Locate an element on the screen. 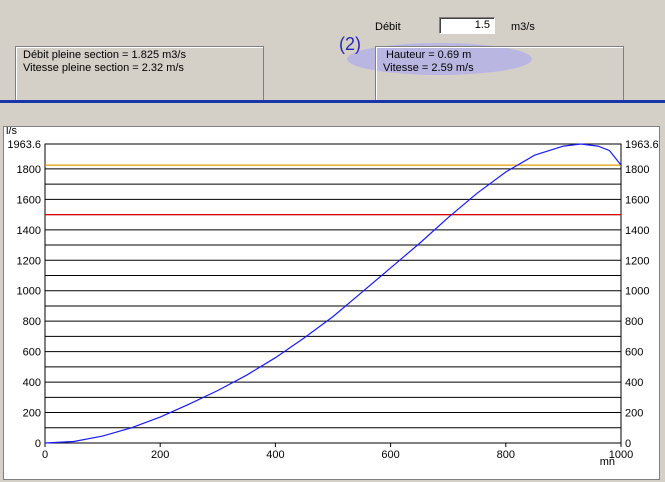  separator-line is located at coordinates (332, 101).